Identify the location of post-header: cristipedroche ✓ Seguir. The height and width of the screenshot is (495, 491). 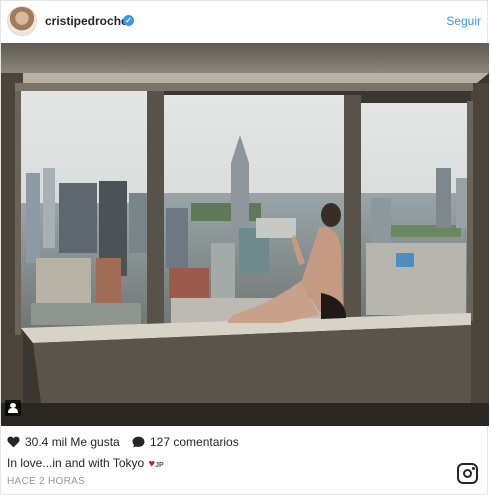
(245, 22).